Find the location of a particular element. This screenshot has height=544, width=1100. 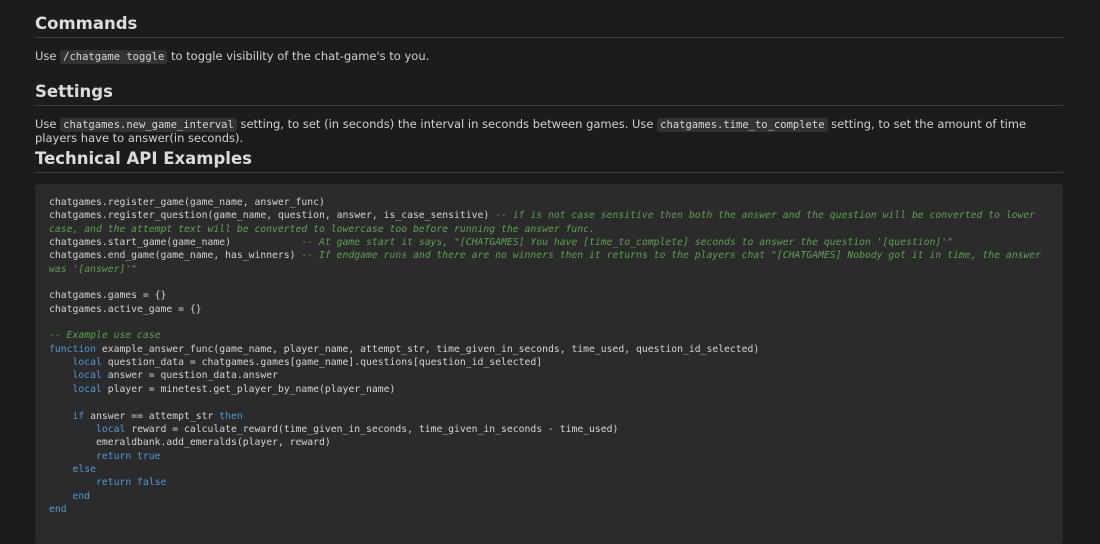

code-text: chatgames.start_game(game_name) is located at coordinates (175, 243).